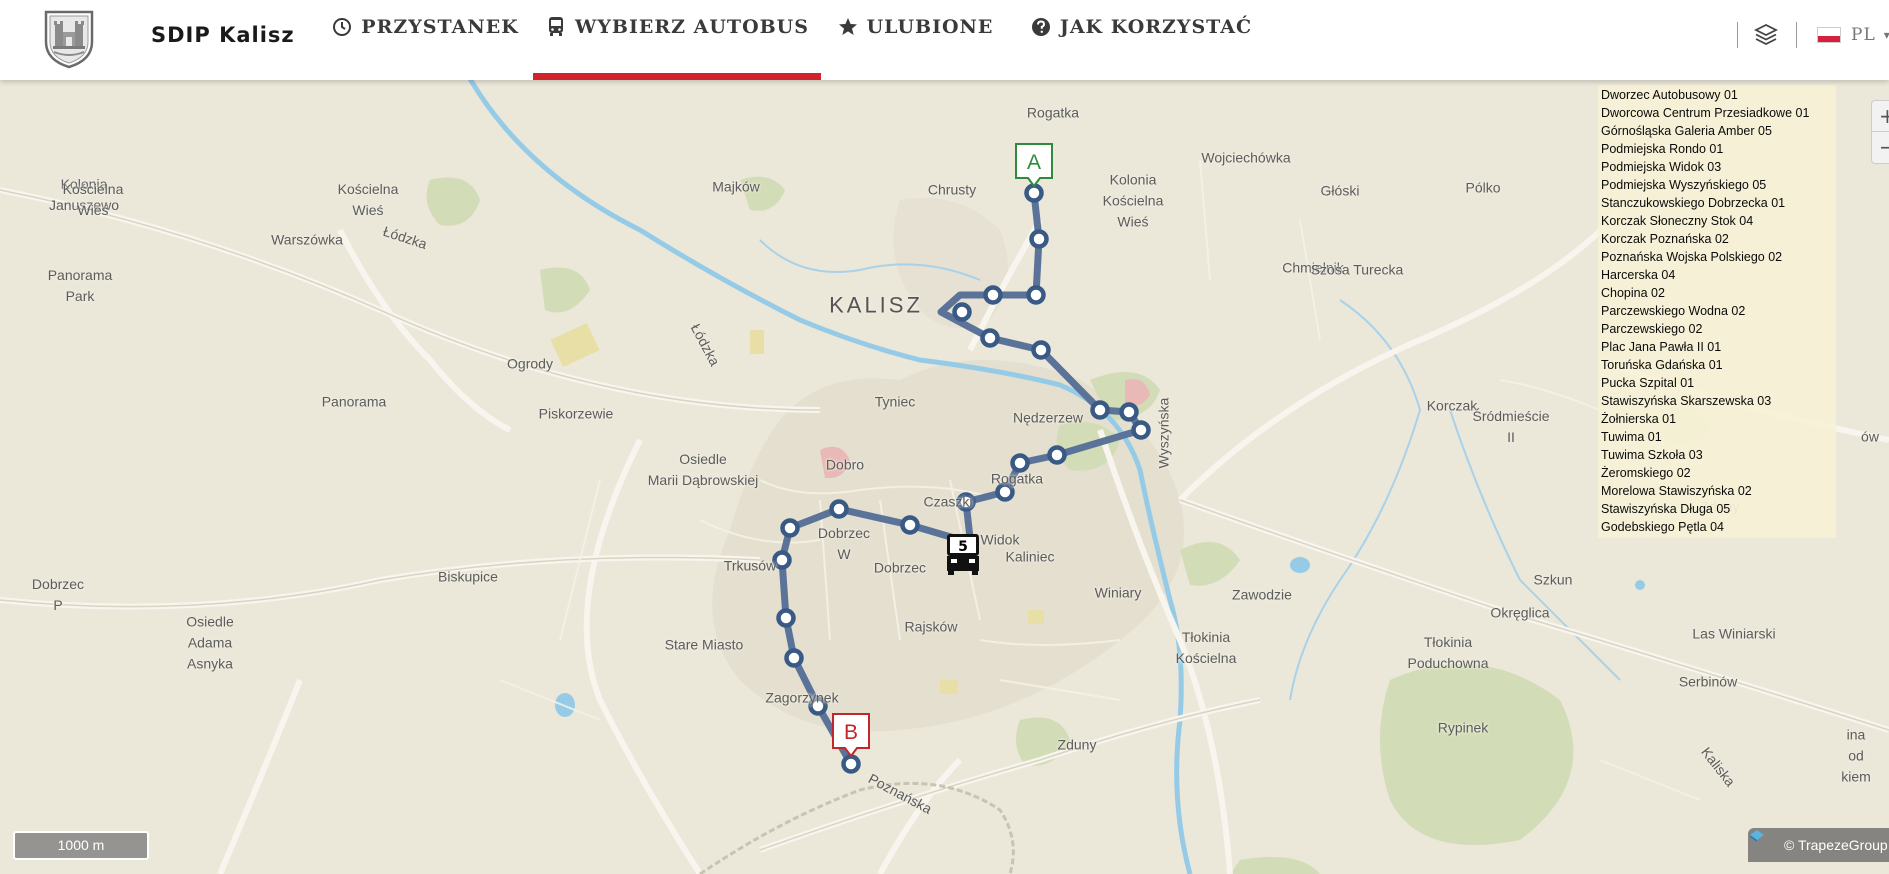 The image size is (1889, 874). What do you see at coordinates (1718, 257) in the screenshot?
I see `stop-list-item: Poznańska Wojska Polskiego 02` at bounding box center [1718, 257].